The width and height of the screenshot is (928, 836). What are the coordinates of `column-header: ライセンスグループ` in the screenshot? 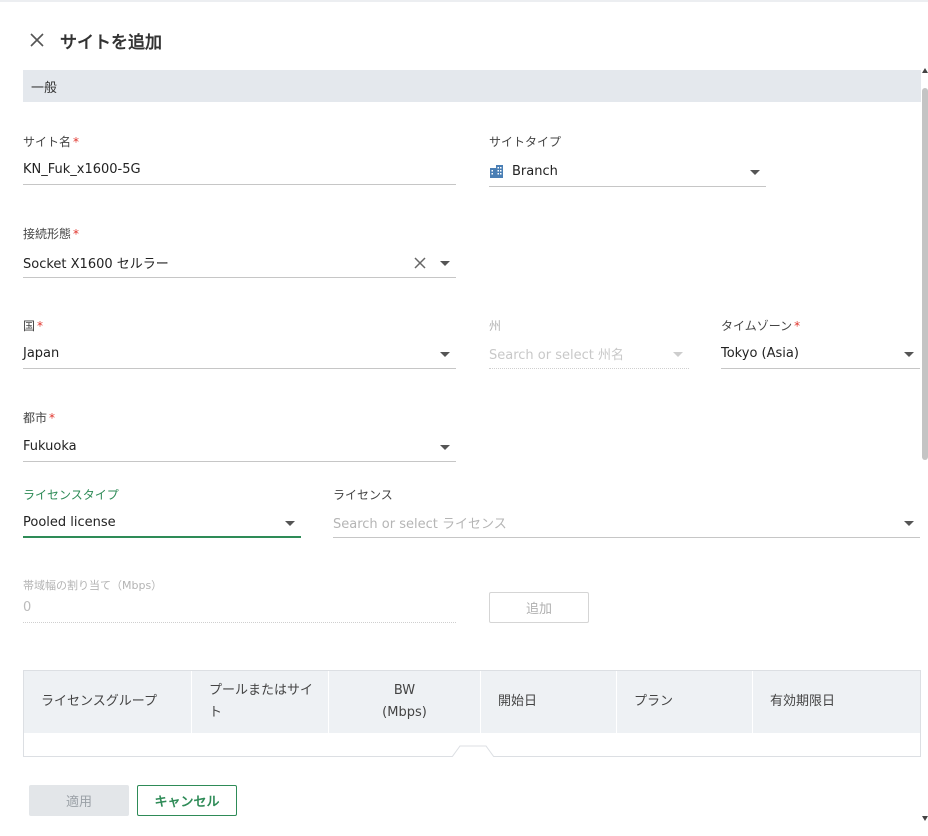 It's located at (108, 702).